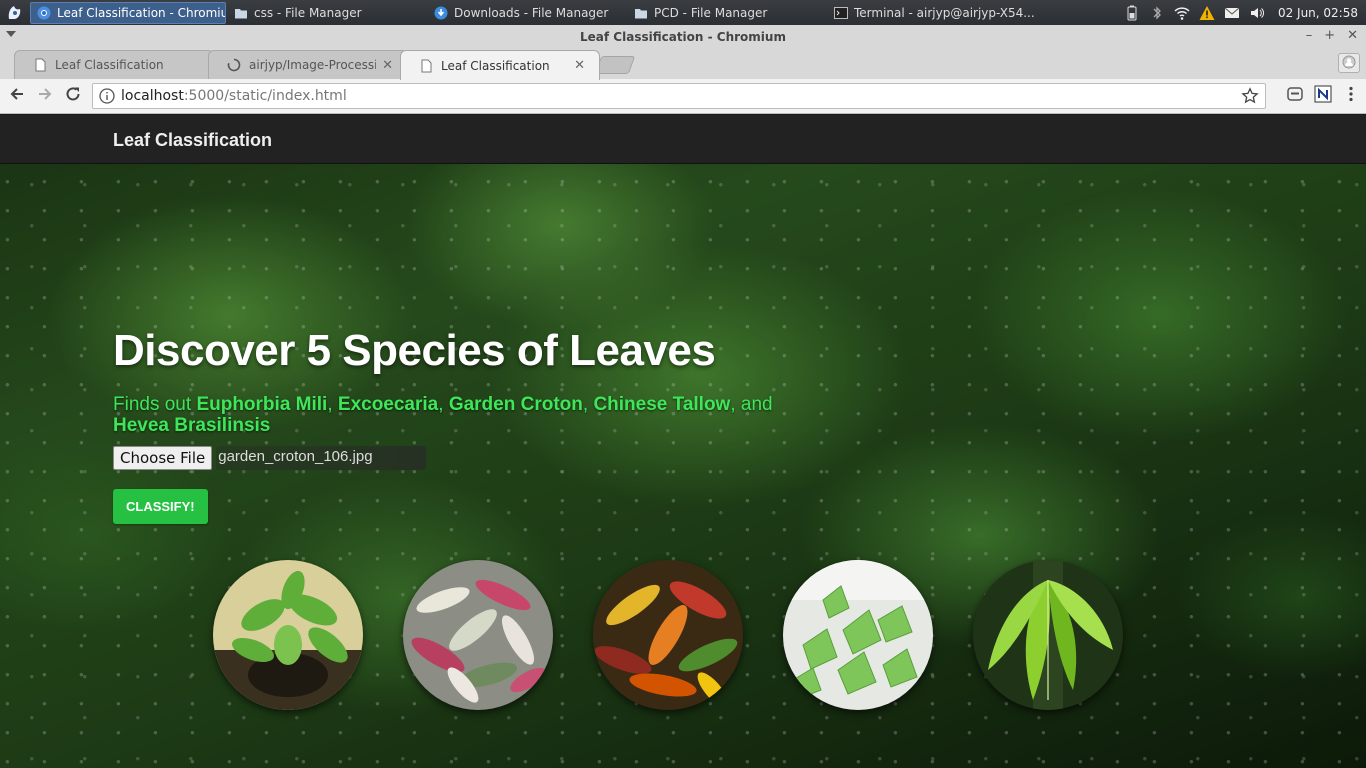 The height and width of the screenshot is (768, 1366). I want to click on species-image-row, so click(688, 636).